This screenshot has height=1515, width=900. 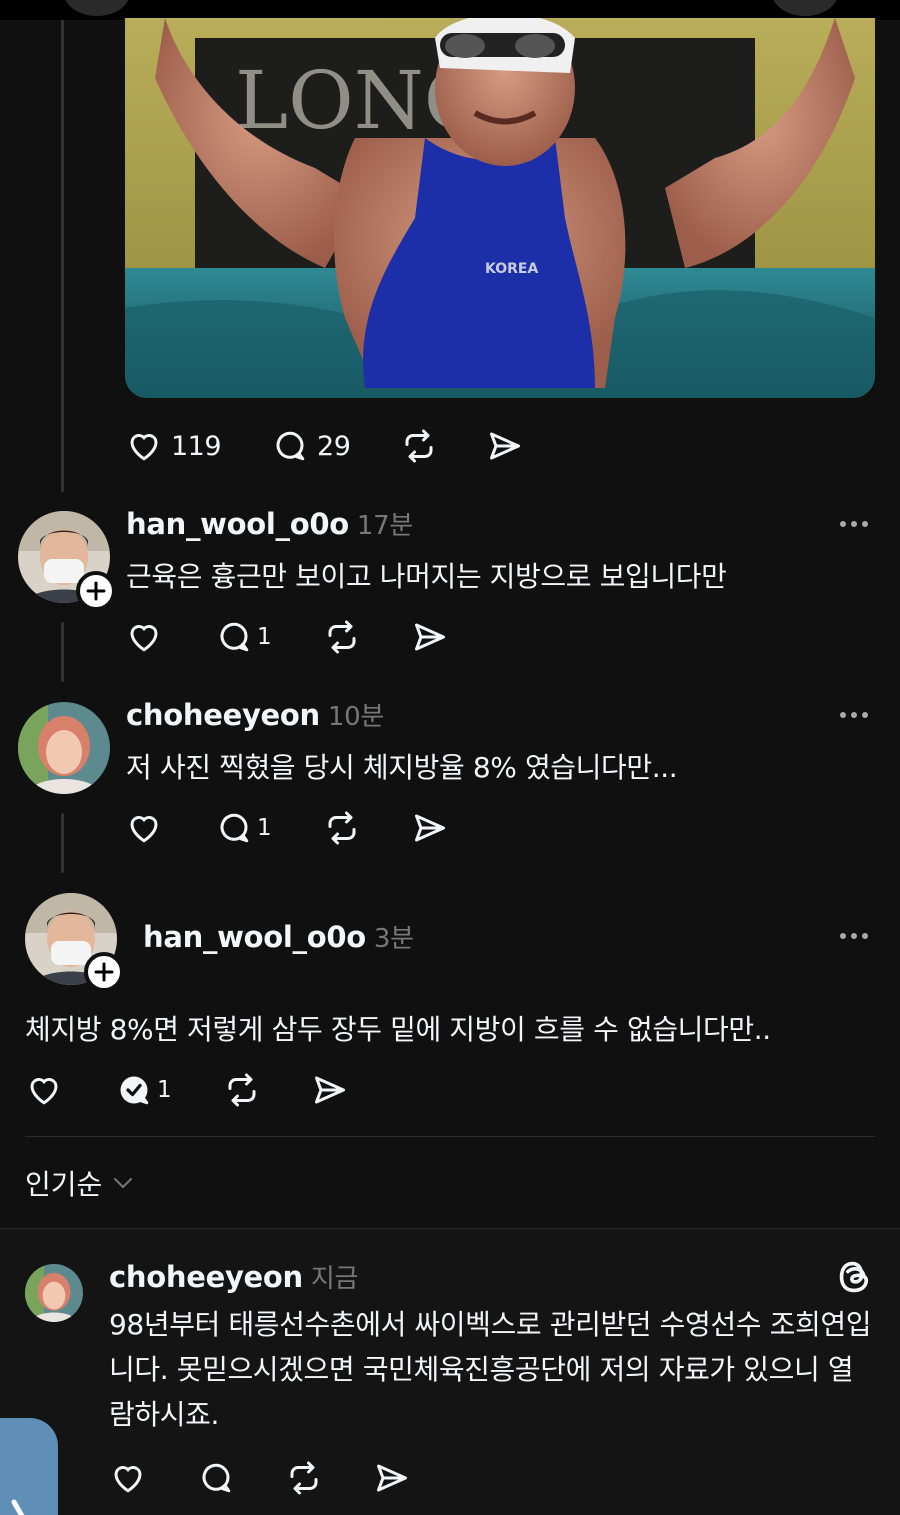 I want to click on comment-username: choheeyeon 10분, so click(x=255, y=714).